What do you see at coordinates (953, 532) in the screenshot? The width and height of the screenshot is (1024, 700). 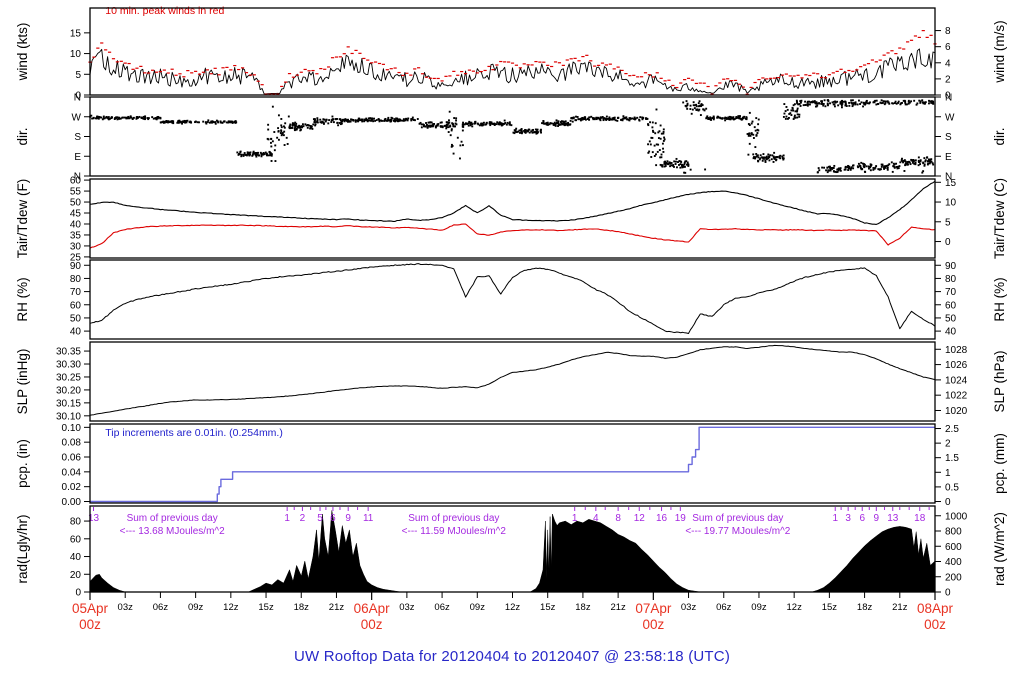 I see `svg-text: 800` at bounding box center [953, 532].